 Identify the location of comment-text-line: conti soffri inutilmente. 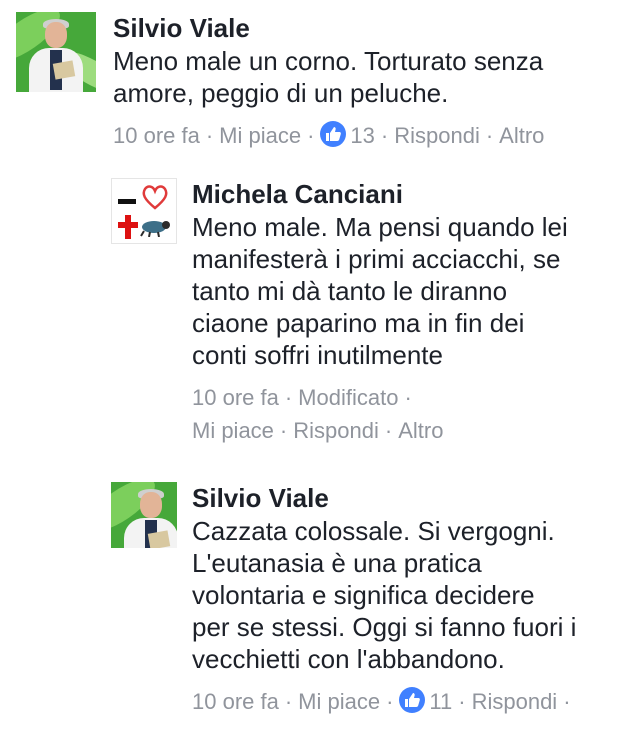
(317, 355).